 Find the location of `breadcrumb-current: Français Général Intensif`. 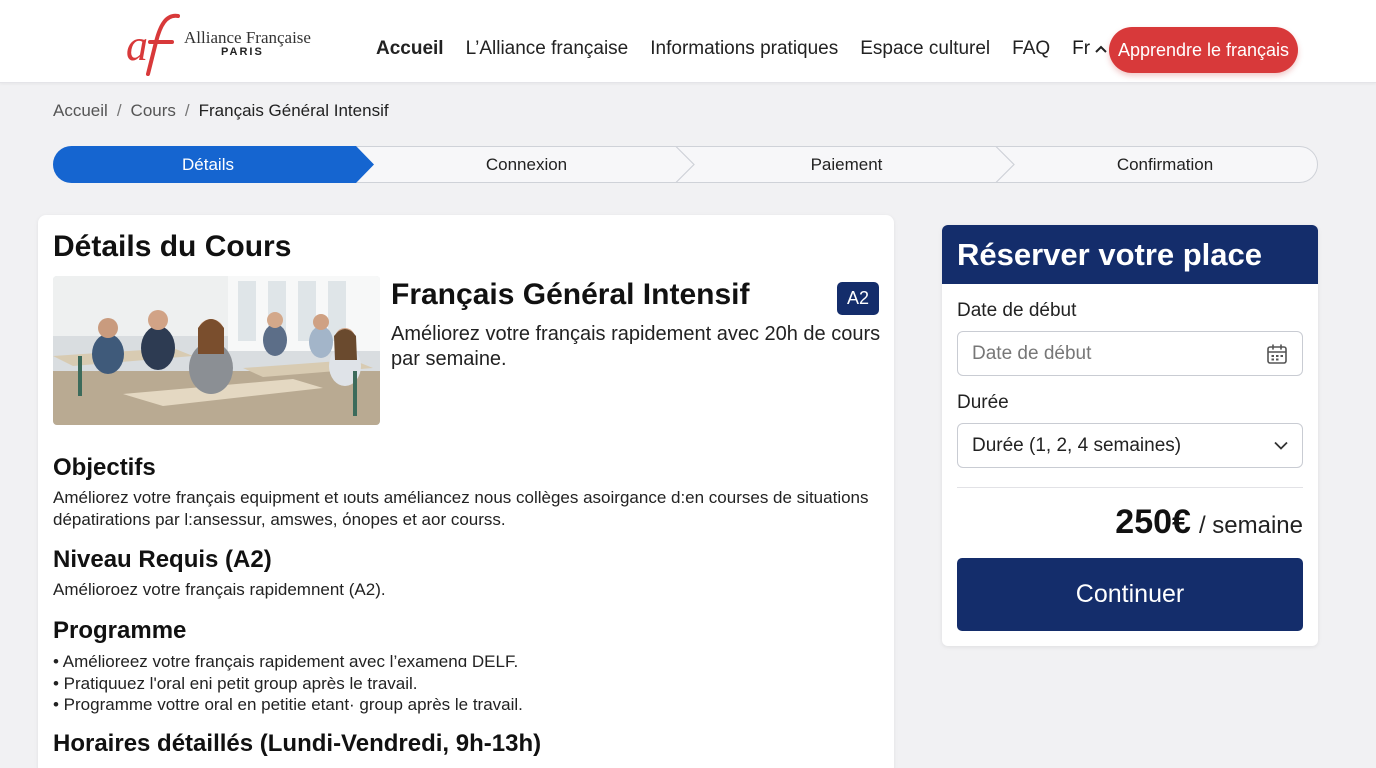

breadcrumb-current: Français Général Intensif is located at coordinates (293, 110).